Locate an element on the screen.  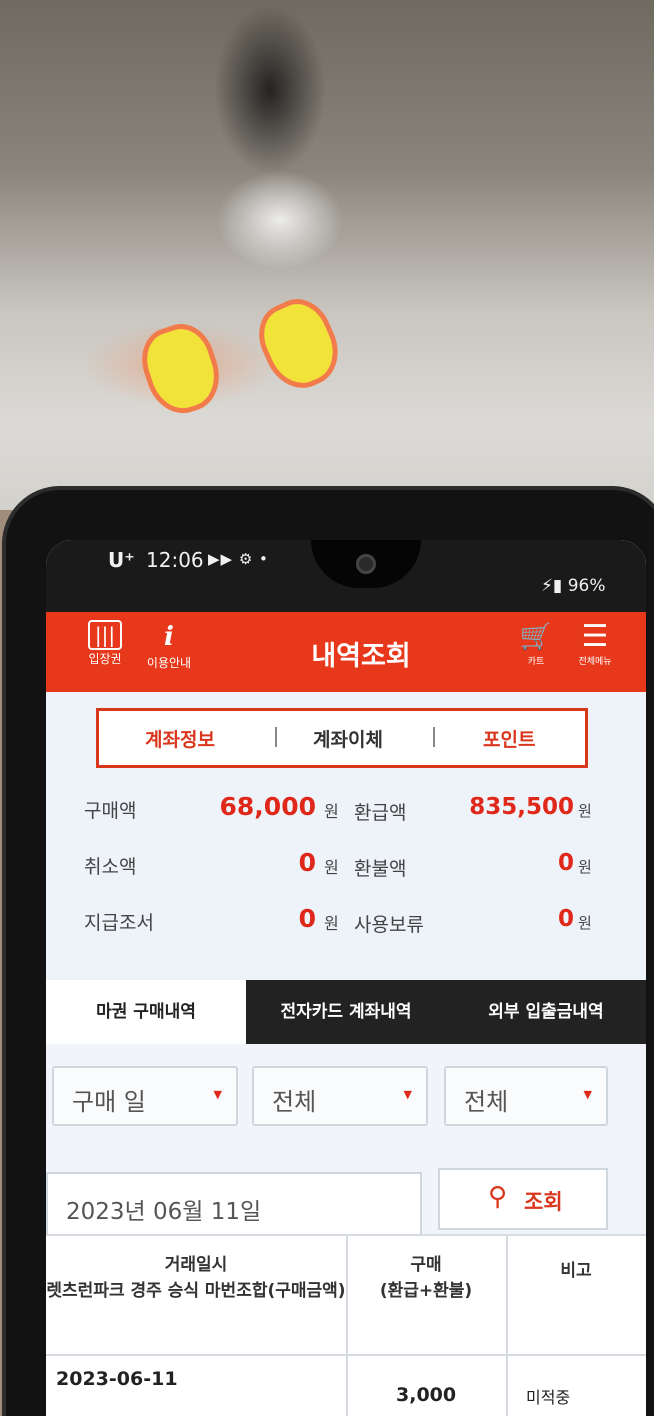
cart-label: 카트 is located at coordinates (536, 662).